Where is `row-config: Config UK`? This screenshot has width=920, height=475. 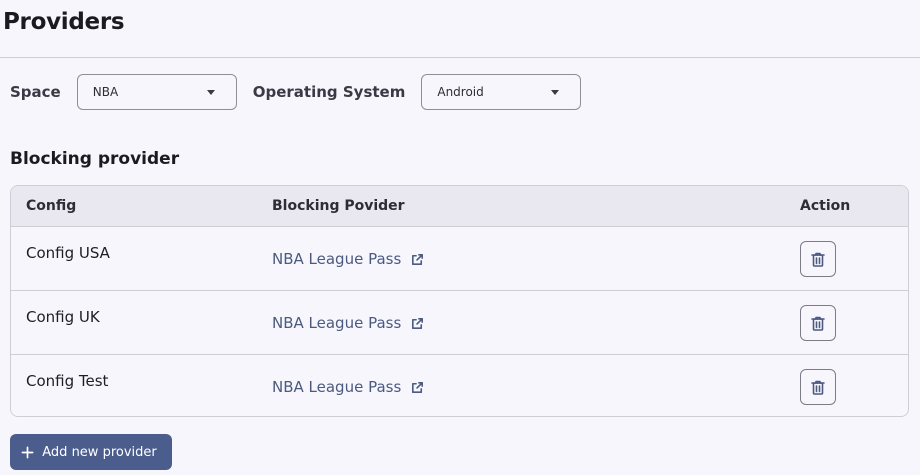
row-config: Config UK is located at coordinates (63, 317).